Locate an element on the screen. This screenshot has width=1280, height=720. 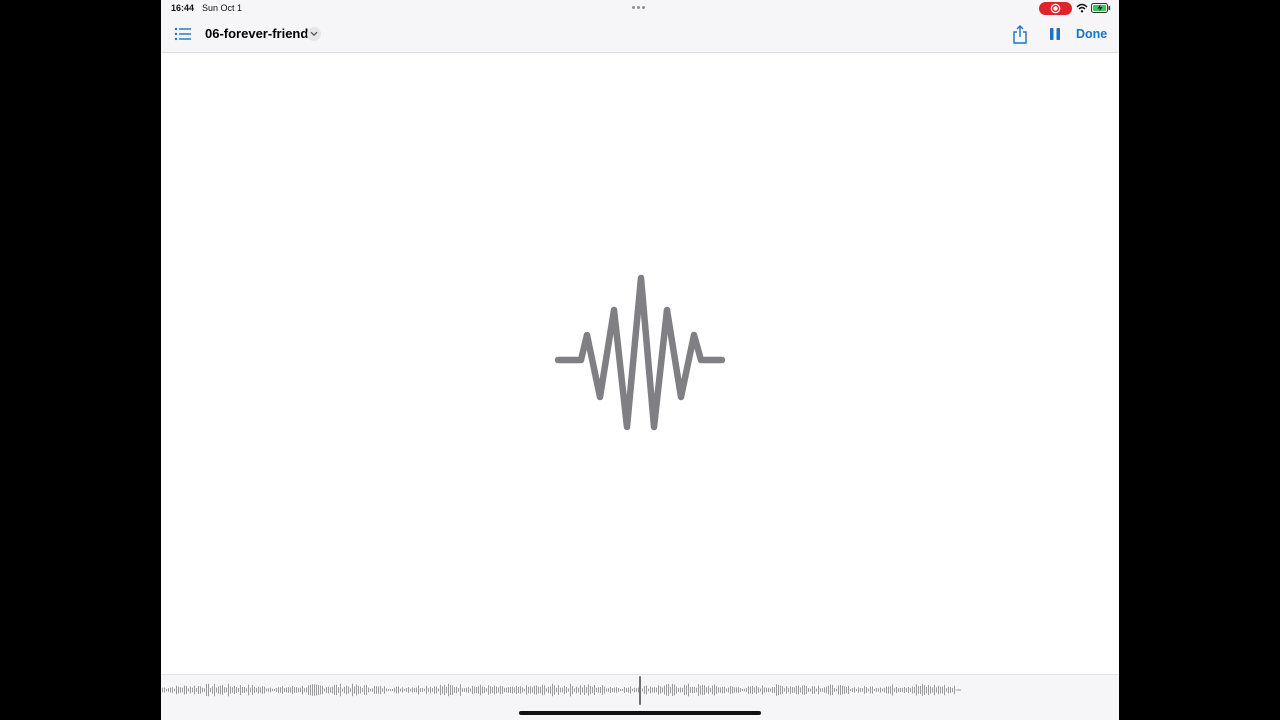
status-bar: 16:44 Sun Oct 1 is located at coordinates (640, 8).